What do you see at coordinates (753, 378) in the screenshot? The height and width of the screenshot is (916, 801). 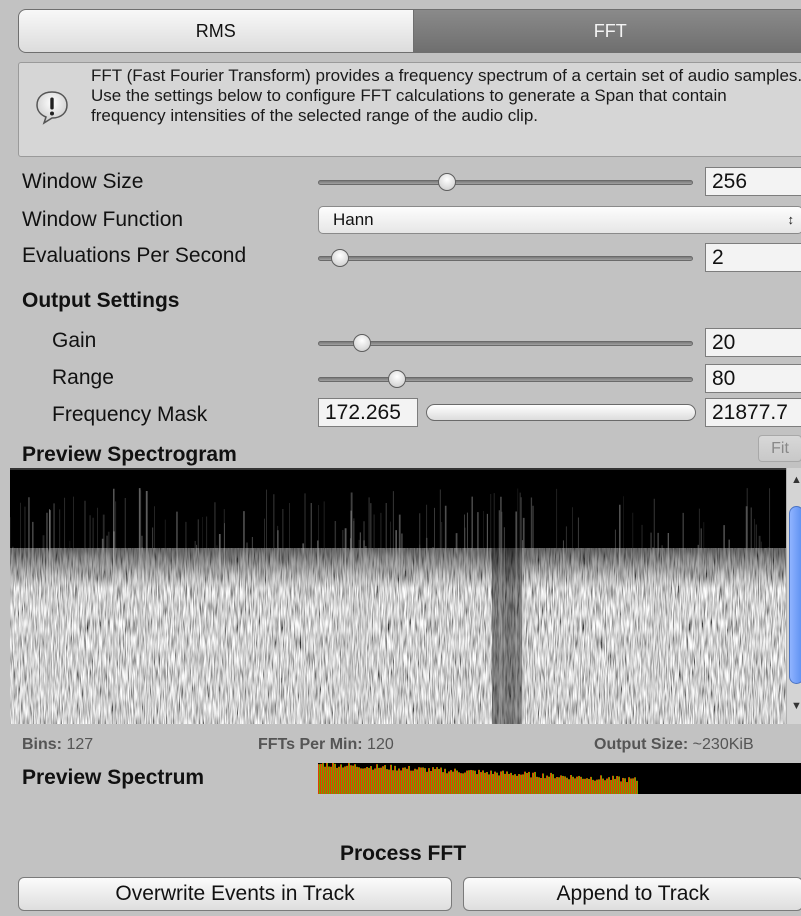 I see `range-field: 80` at bounding box center [753, 378].